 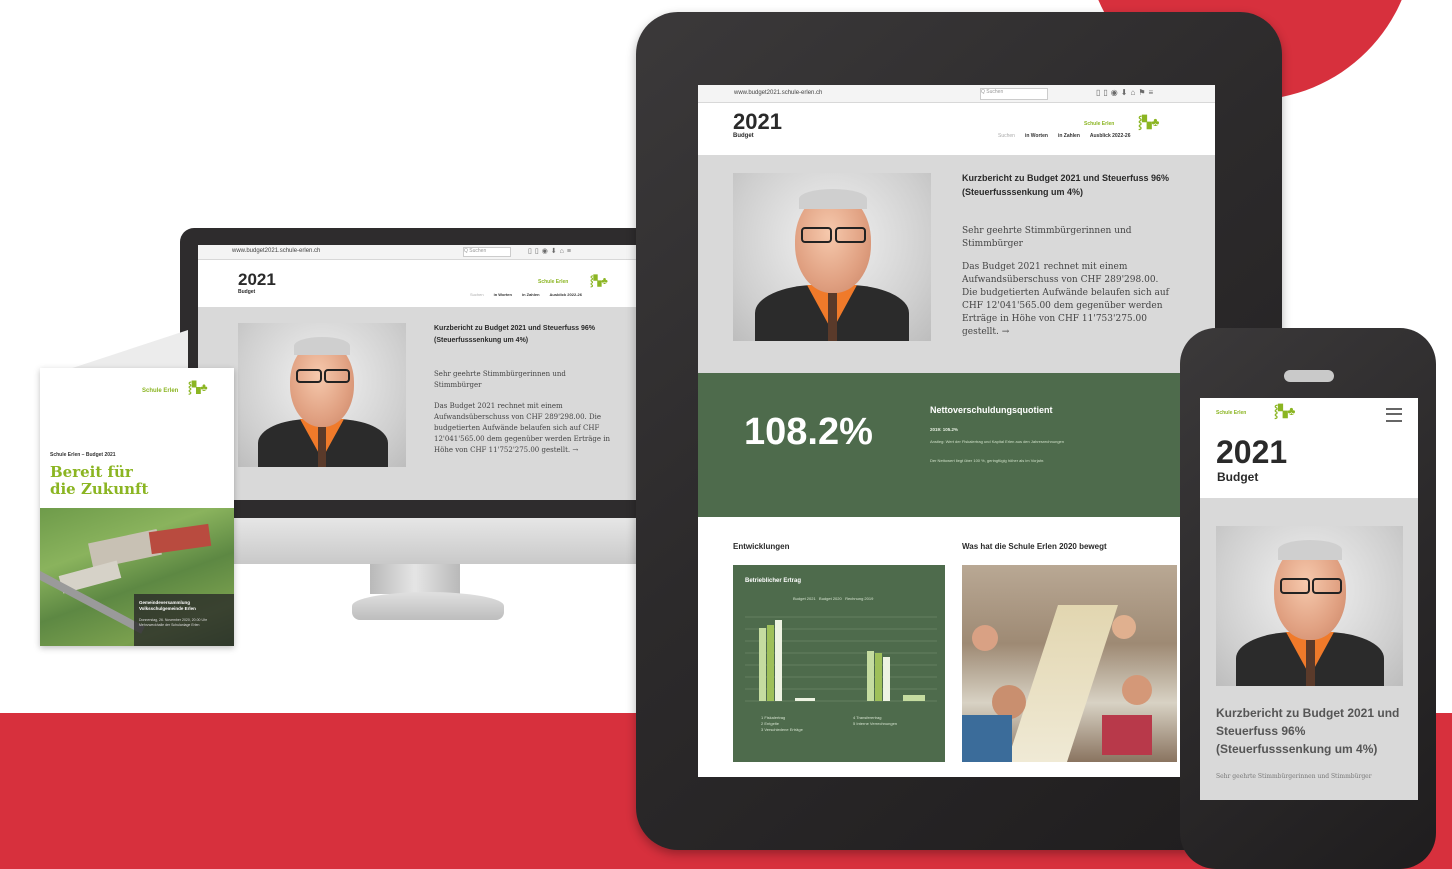 I want to click on phone-speaker, so click(x=1309, y=376).